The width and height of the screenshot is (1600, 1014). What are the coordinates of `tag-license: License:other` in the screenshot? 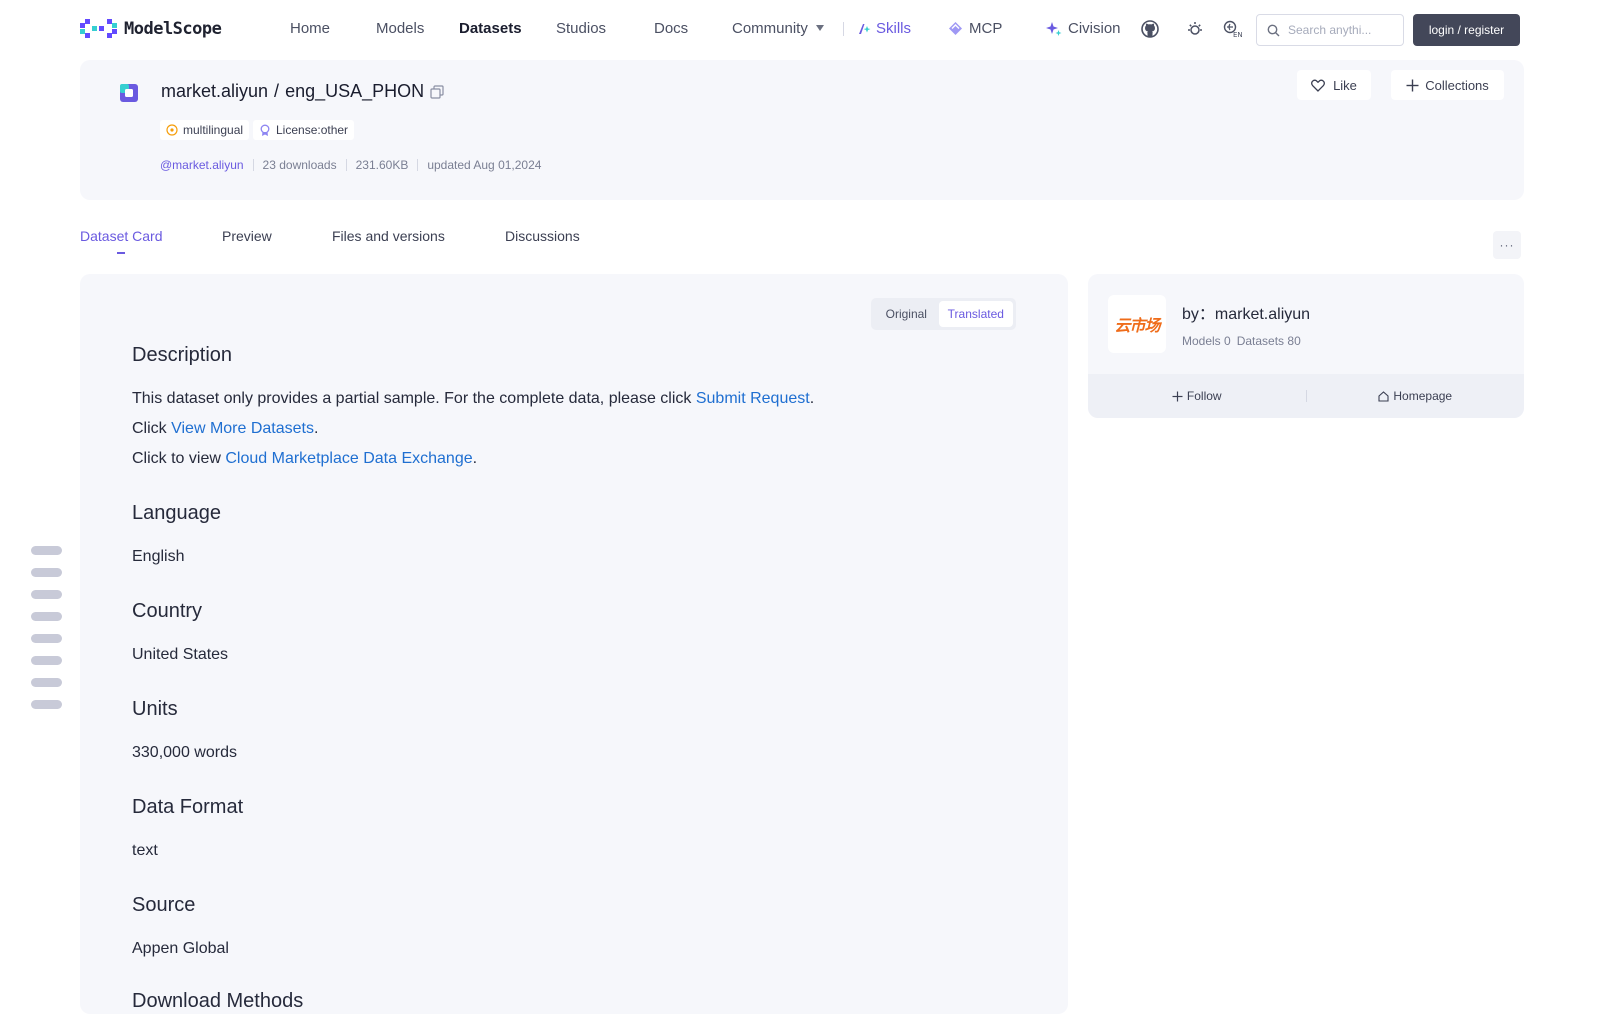 It's located at (304, 130).